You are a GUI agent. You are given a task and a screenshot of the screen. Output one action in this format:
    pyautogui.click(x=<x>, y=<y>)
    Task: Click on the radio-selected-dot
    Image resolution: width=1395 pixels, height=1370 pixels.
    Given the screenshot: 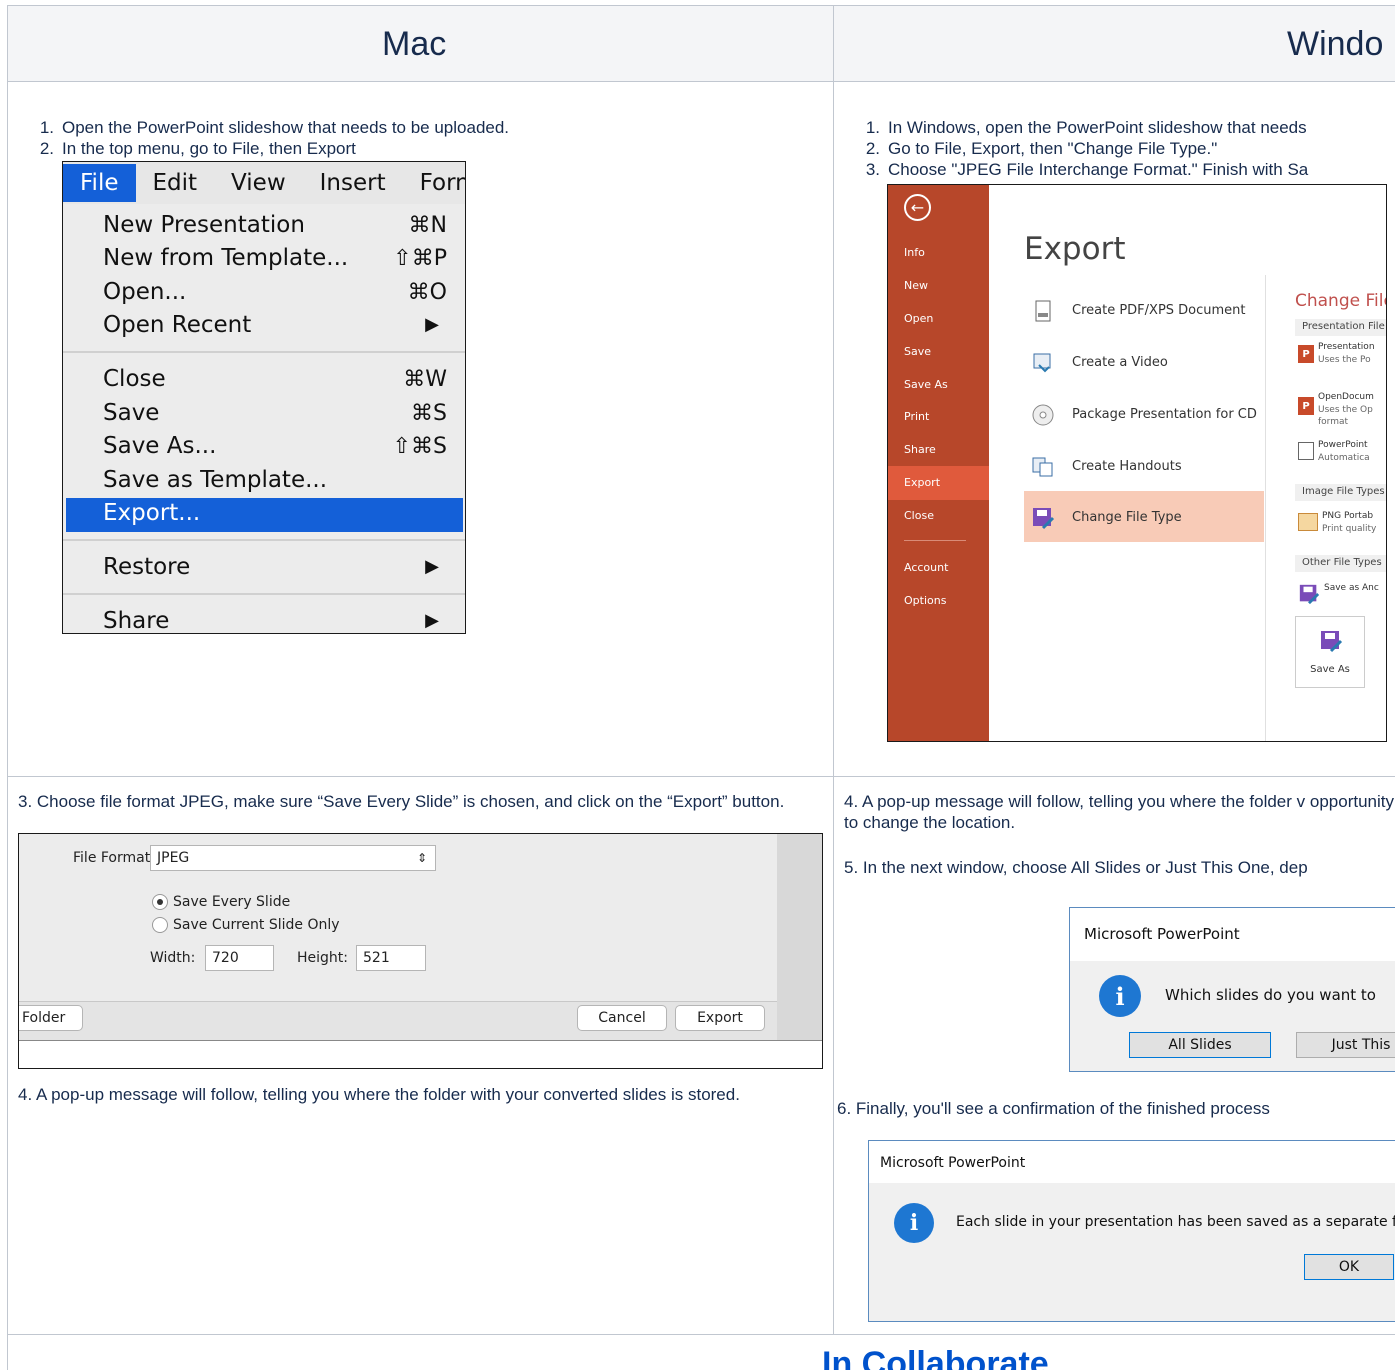 What is the action you would take?
    pyautogui.click(x=160, y=902)
    